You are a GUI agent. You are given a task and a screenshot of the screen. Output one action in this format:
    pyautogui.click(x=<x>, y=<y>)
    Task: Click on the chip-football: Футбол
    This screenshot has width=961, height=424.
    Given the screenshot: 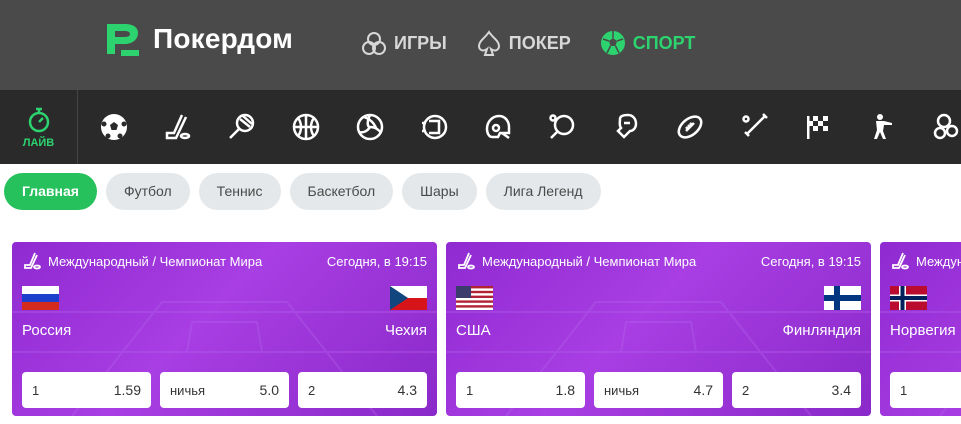 What is the action you would take?
    pyautogui.click(x=147, y=191)
    